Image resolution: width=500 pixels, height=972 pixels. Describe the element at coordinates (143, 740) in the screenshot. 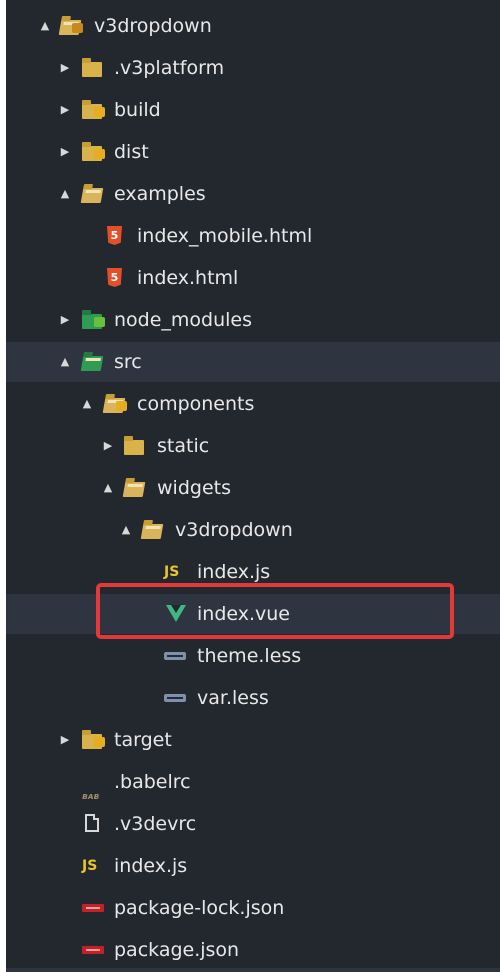

I see `tree-item-label: target` at that location.